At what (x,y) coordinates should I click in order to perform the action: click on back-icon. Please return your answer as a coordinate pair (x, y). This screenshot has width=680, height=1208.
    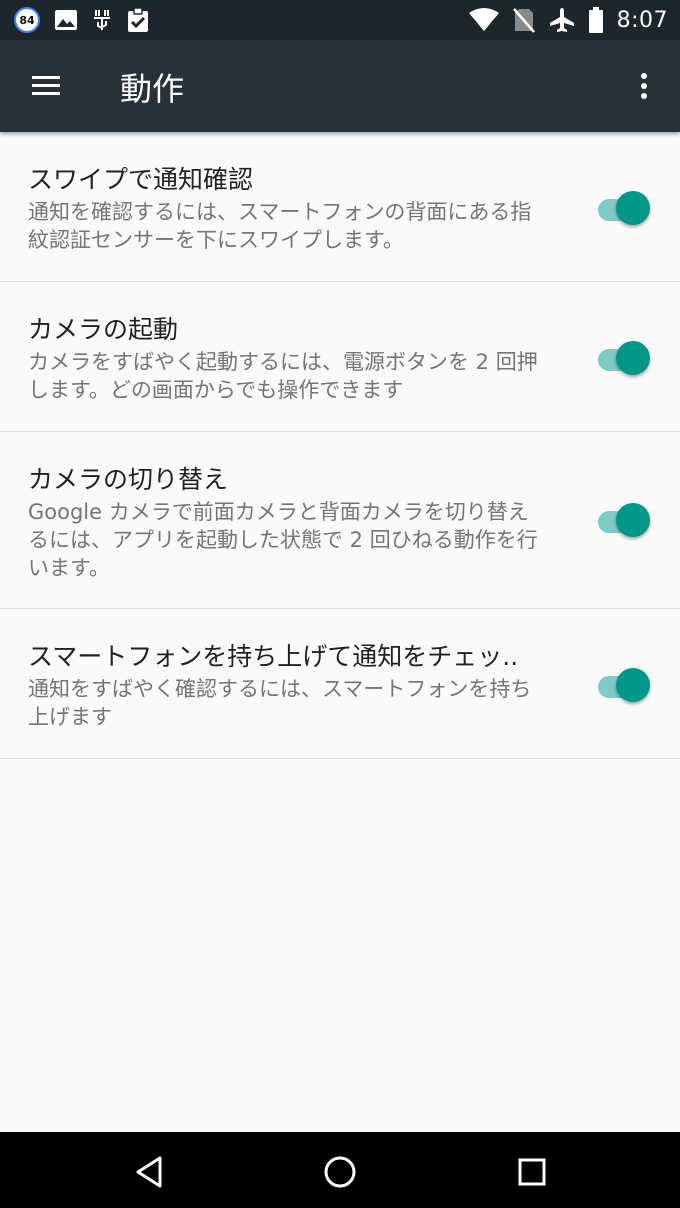
    Looking at the image, I should click on (150, 1172).